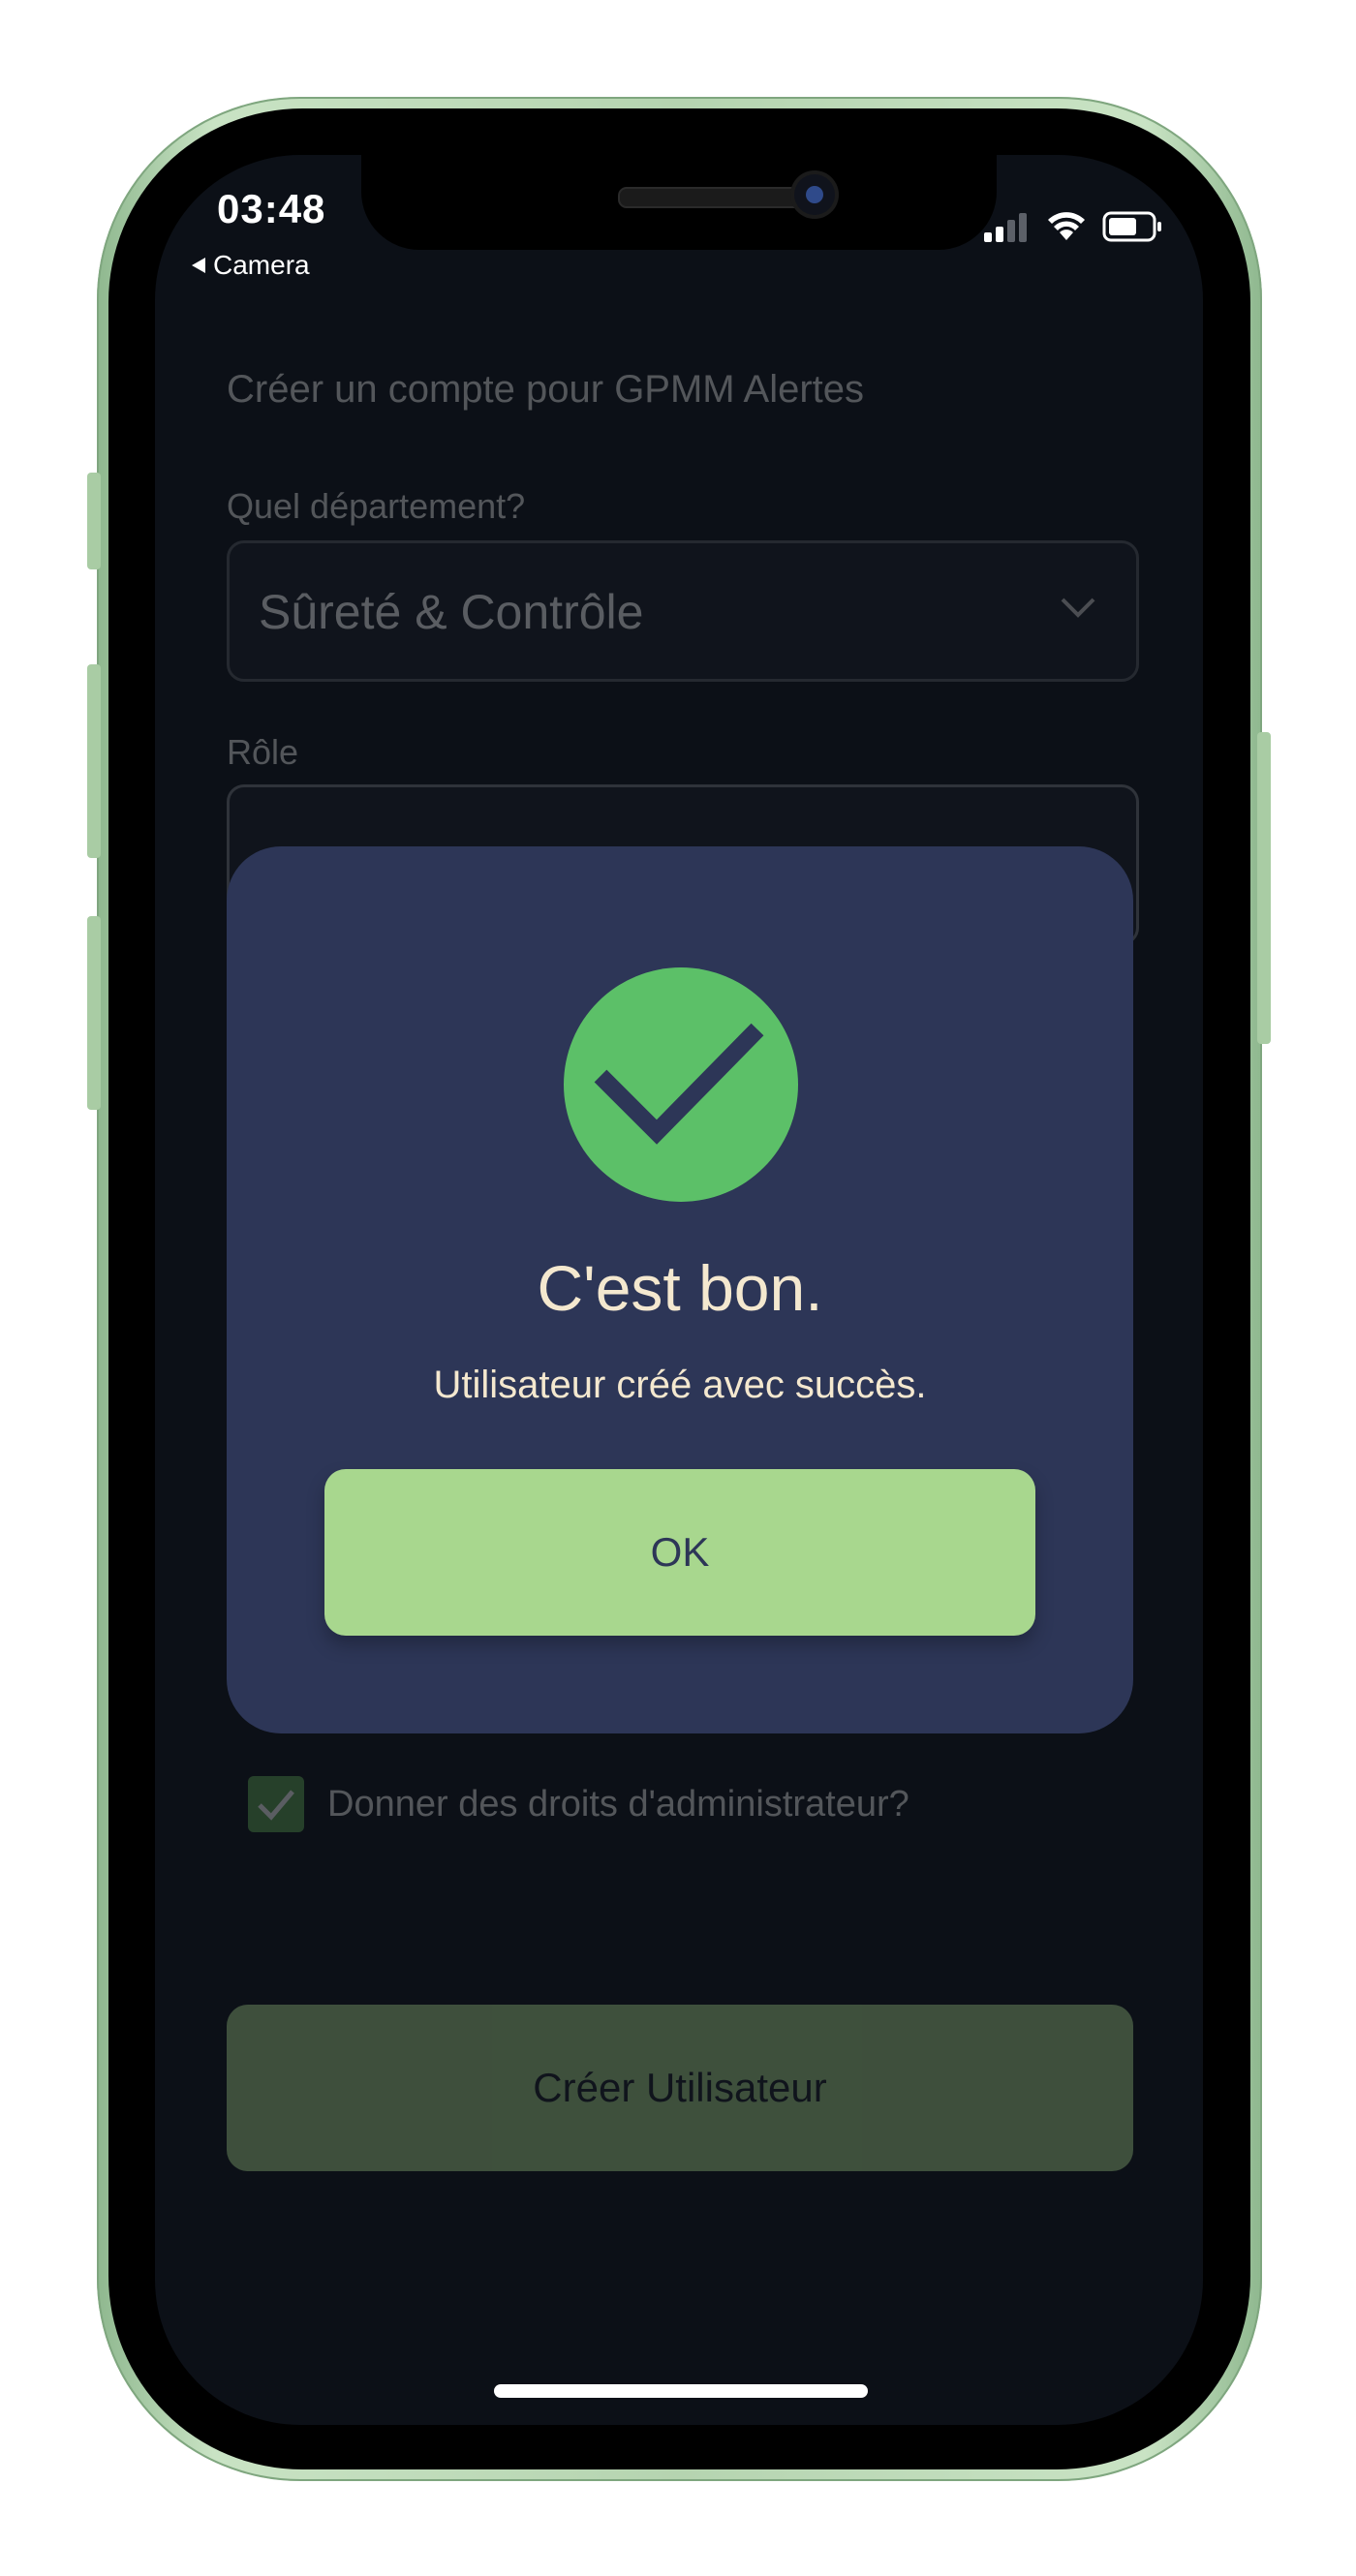  I want to click on modal-title: C'est bon., so click(680, 1288).